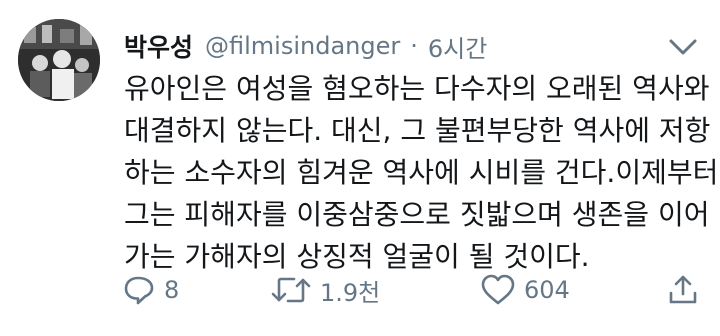 The width and height of the screenshot is (720, 336). I want to click on tweet-text-line: 유아인은 여성을 혐오하는 다수자의 오래된 역사와, so click(417, 88).